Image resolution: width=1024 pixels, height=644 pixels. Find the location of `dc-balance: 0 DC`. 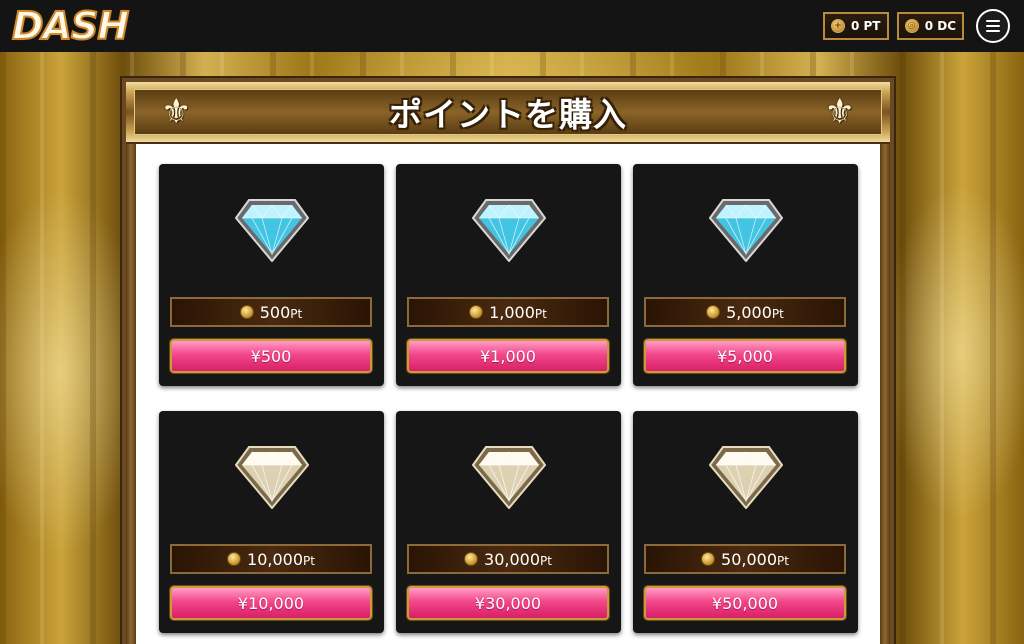

dc-balance: 0 DC is located at coordinates (940, 26).